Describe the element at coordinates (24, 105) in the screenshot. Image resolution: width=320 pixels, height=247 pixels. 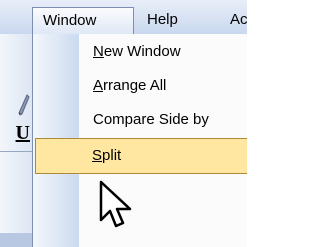
I see `pencil-icon` at that location.